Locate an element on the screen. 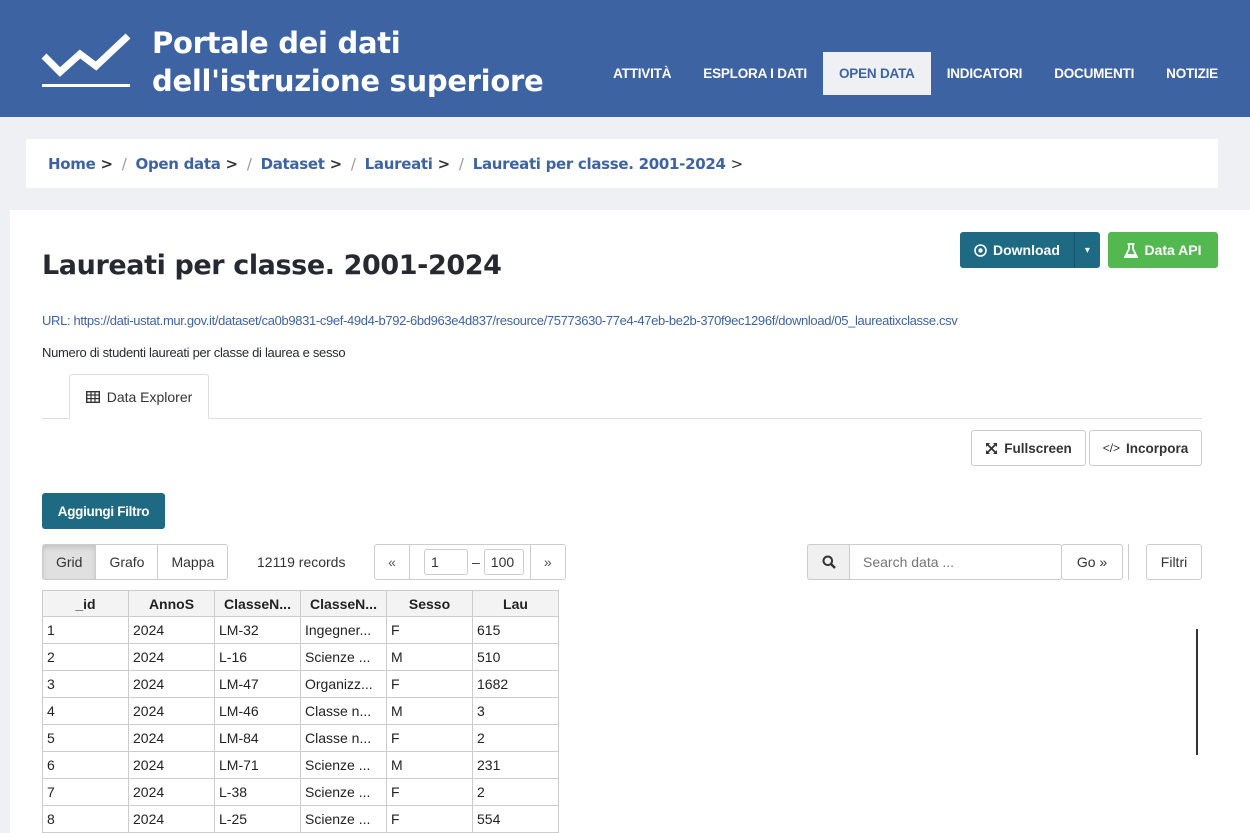 The height and width of the screenshot is (833, 1250). nav-item-esplora-i-dati: ESPLORA I DATI is located at coordinates (755, 73).